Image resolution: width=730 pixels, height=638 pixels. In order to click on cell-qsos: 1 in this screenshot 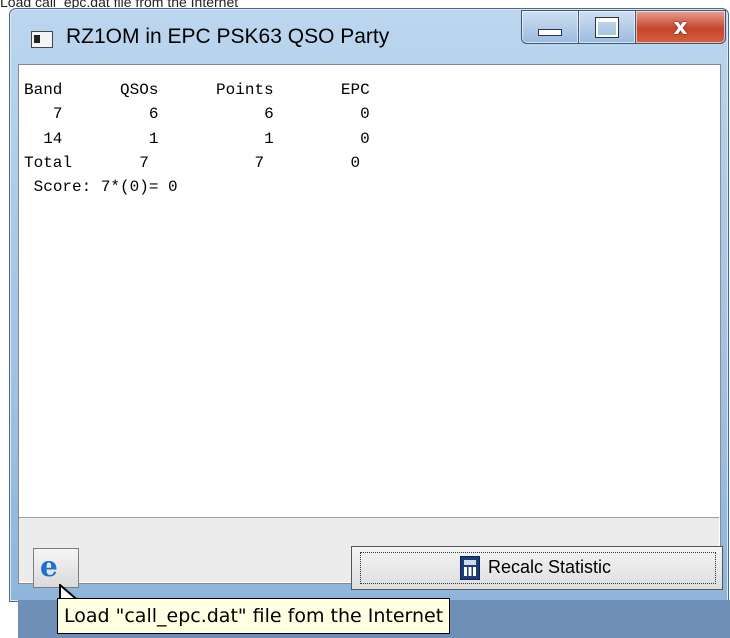, I will do `click(153, 138)`.